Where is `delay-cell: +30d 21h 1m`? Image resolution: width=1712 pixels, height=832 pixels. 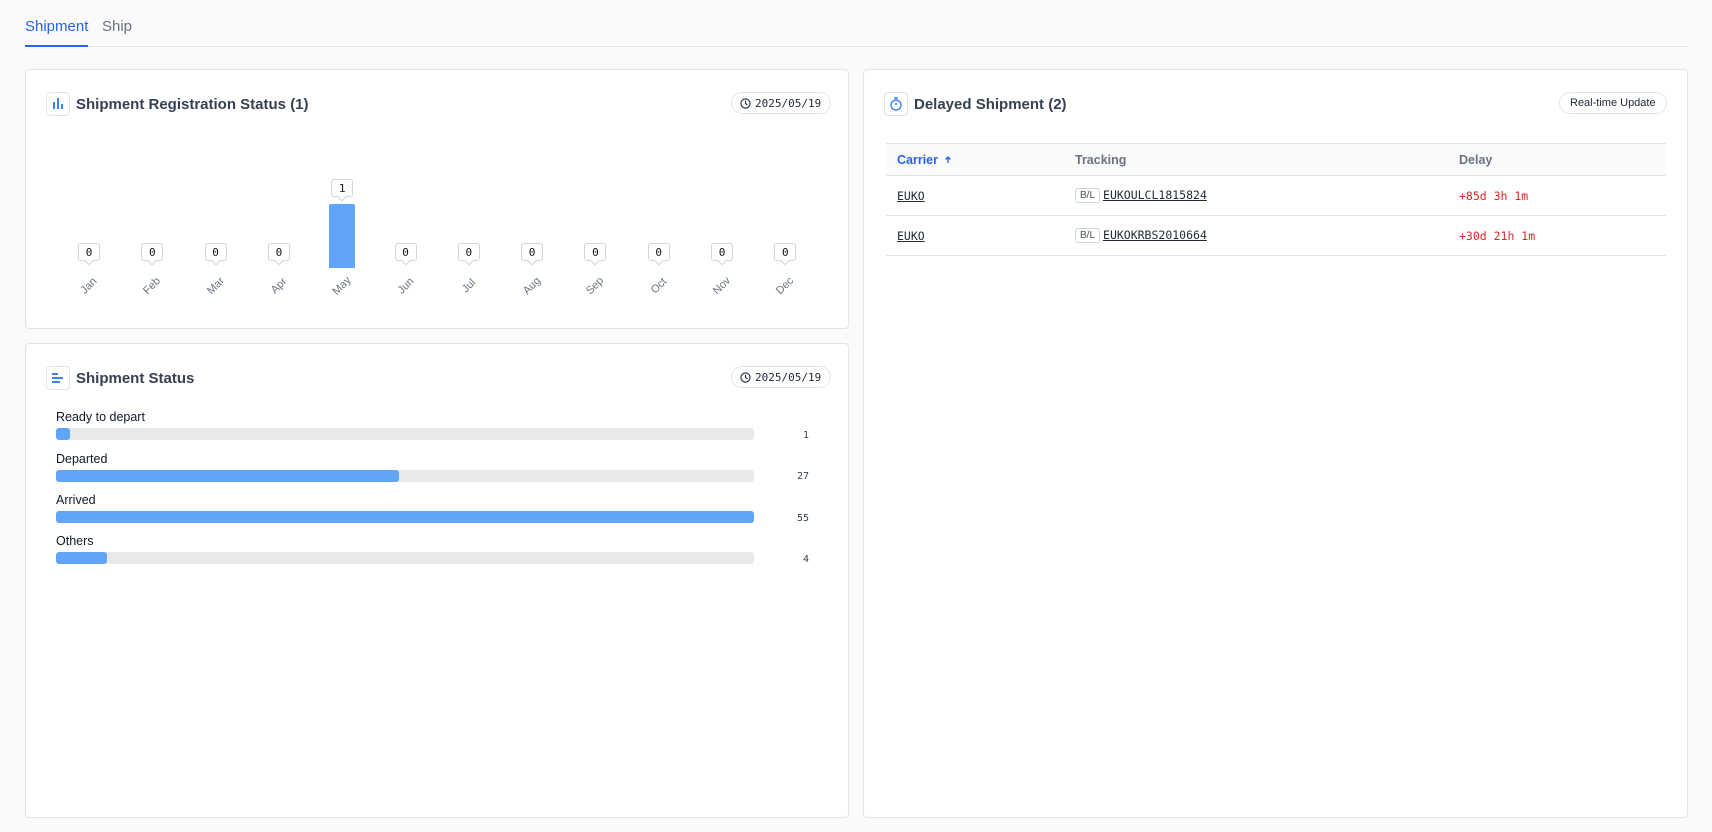 delay-cell: +30d 21h 1m is located at coordinates (1557, 235).